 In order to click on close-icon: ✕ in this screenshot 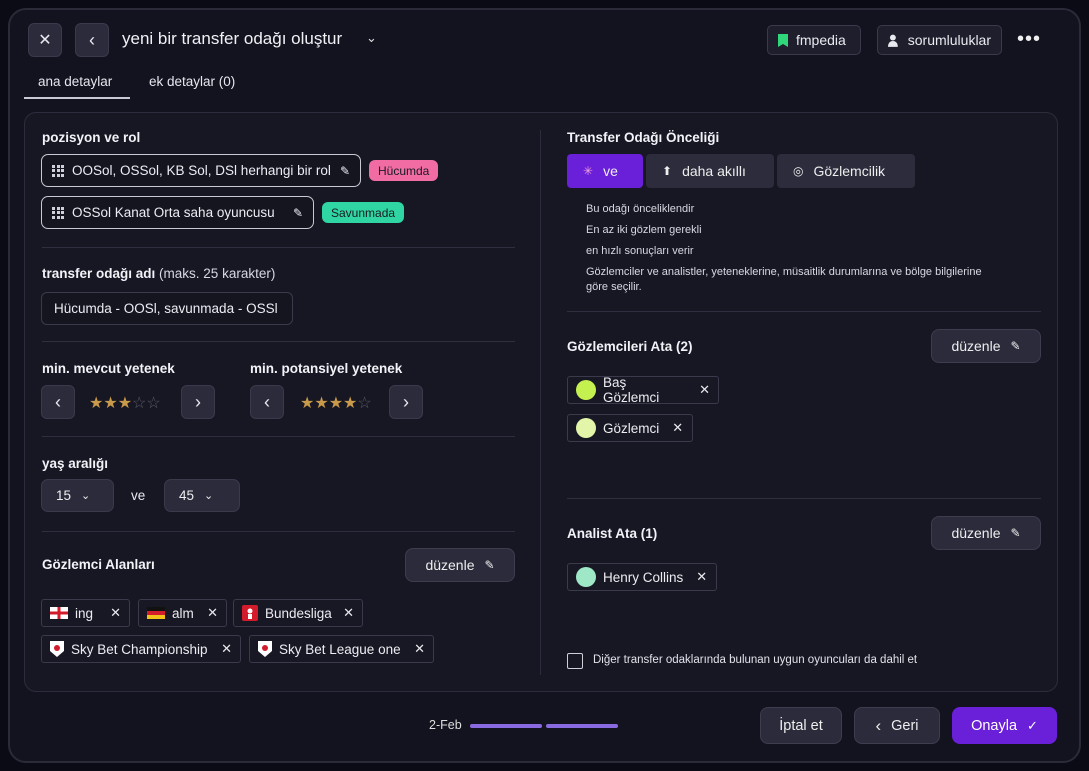, I will do `click(45, 40)`.